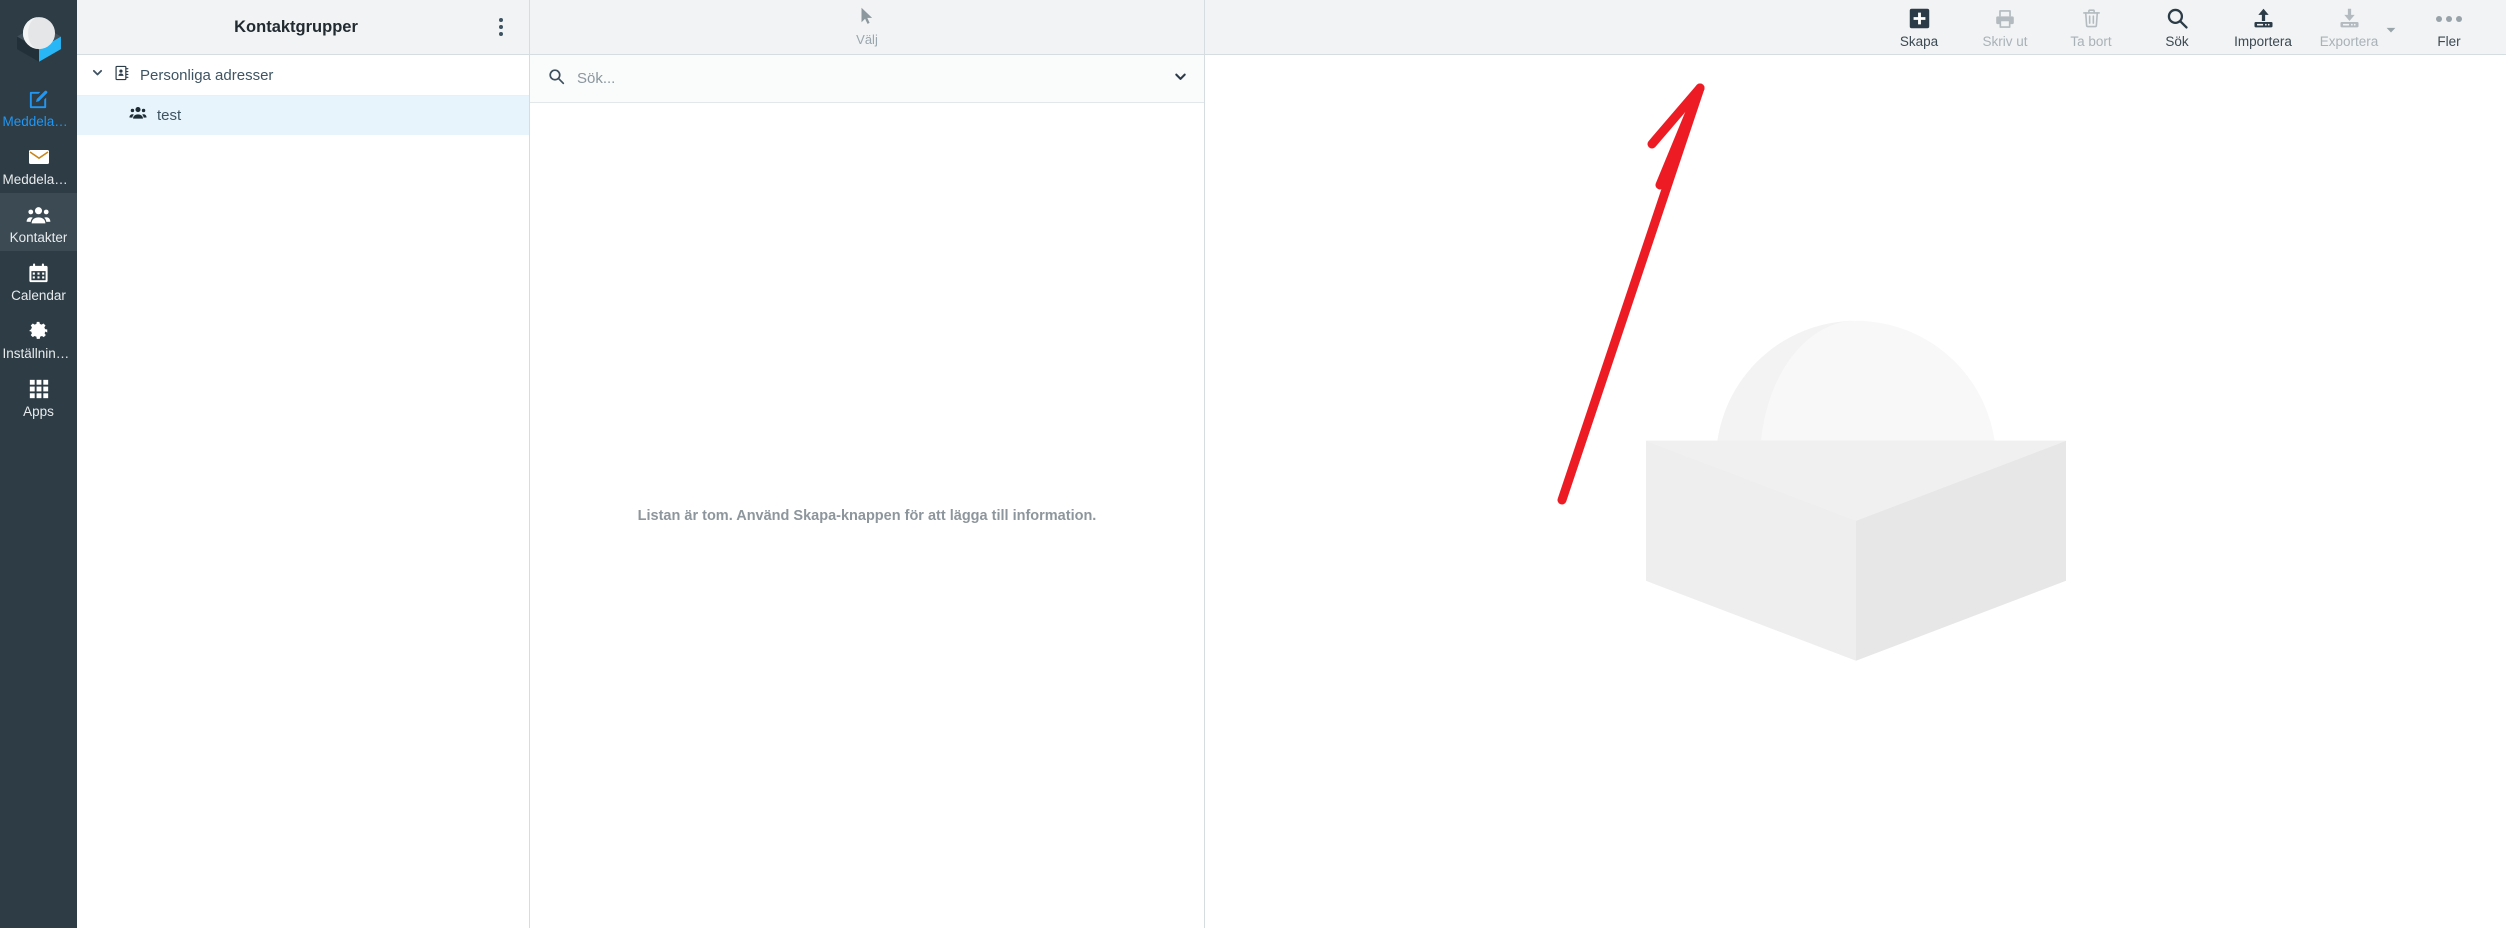 The width and height of the screenshot is (2506, 928). What do you see at coordinates (38, 295) in the screenshot?
I see `sidebar-item-label: Calendar` at bounding box center [38, 295].